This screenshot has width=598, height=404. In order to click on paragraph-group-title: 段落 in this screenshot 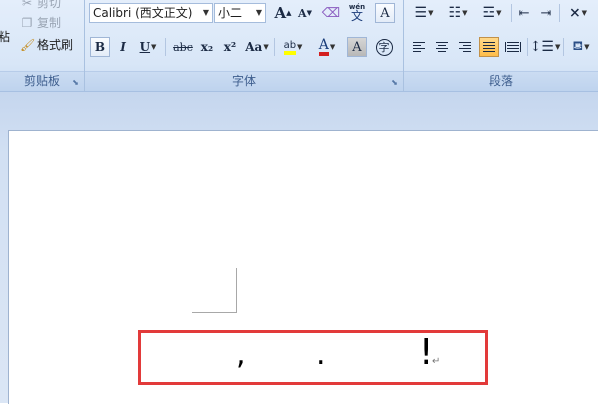, I will do `click(500, 81)`.